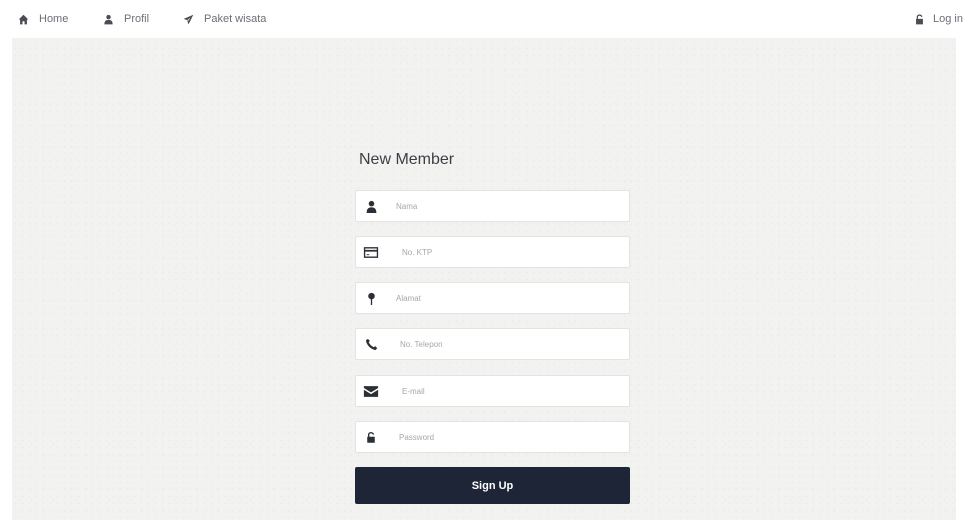 This screenshot has width=968, height=520. What do you see at coordinates (54, 19) in the screenshot?
I see `nav-home-label: Home` at bounding box center [54, 19].